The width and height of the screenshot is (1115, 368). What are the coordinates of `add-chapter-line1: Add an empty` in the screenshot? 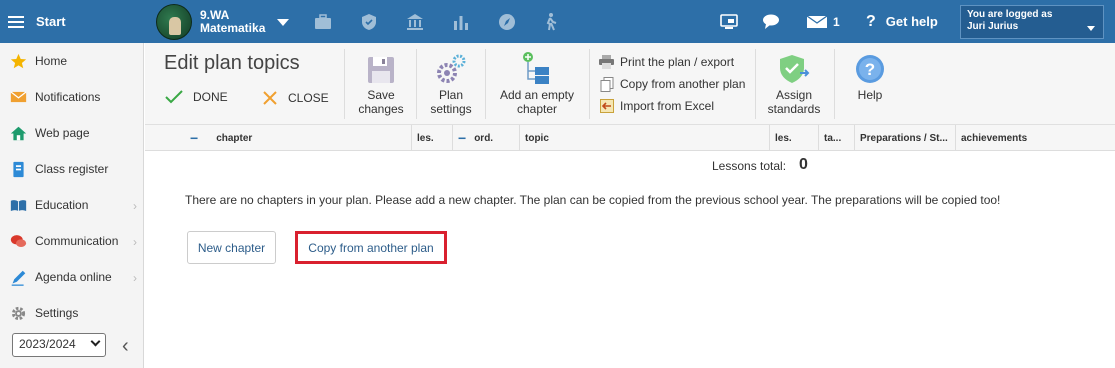 It's located at (537, 95).